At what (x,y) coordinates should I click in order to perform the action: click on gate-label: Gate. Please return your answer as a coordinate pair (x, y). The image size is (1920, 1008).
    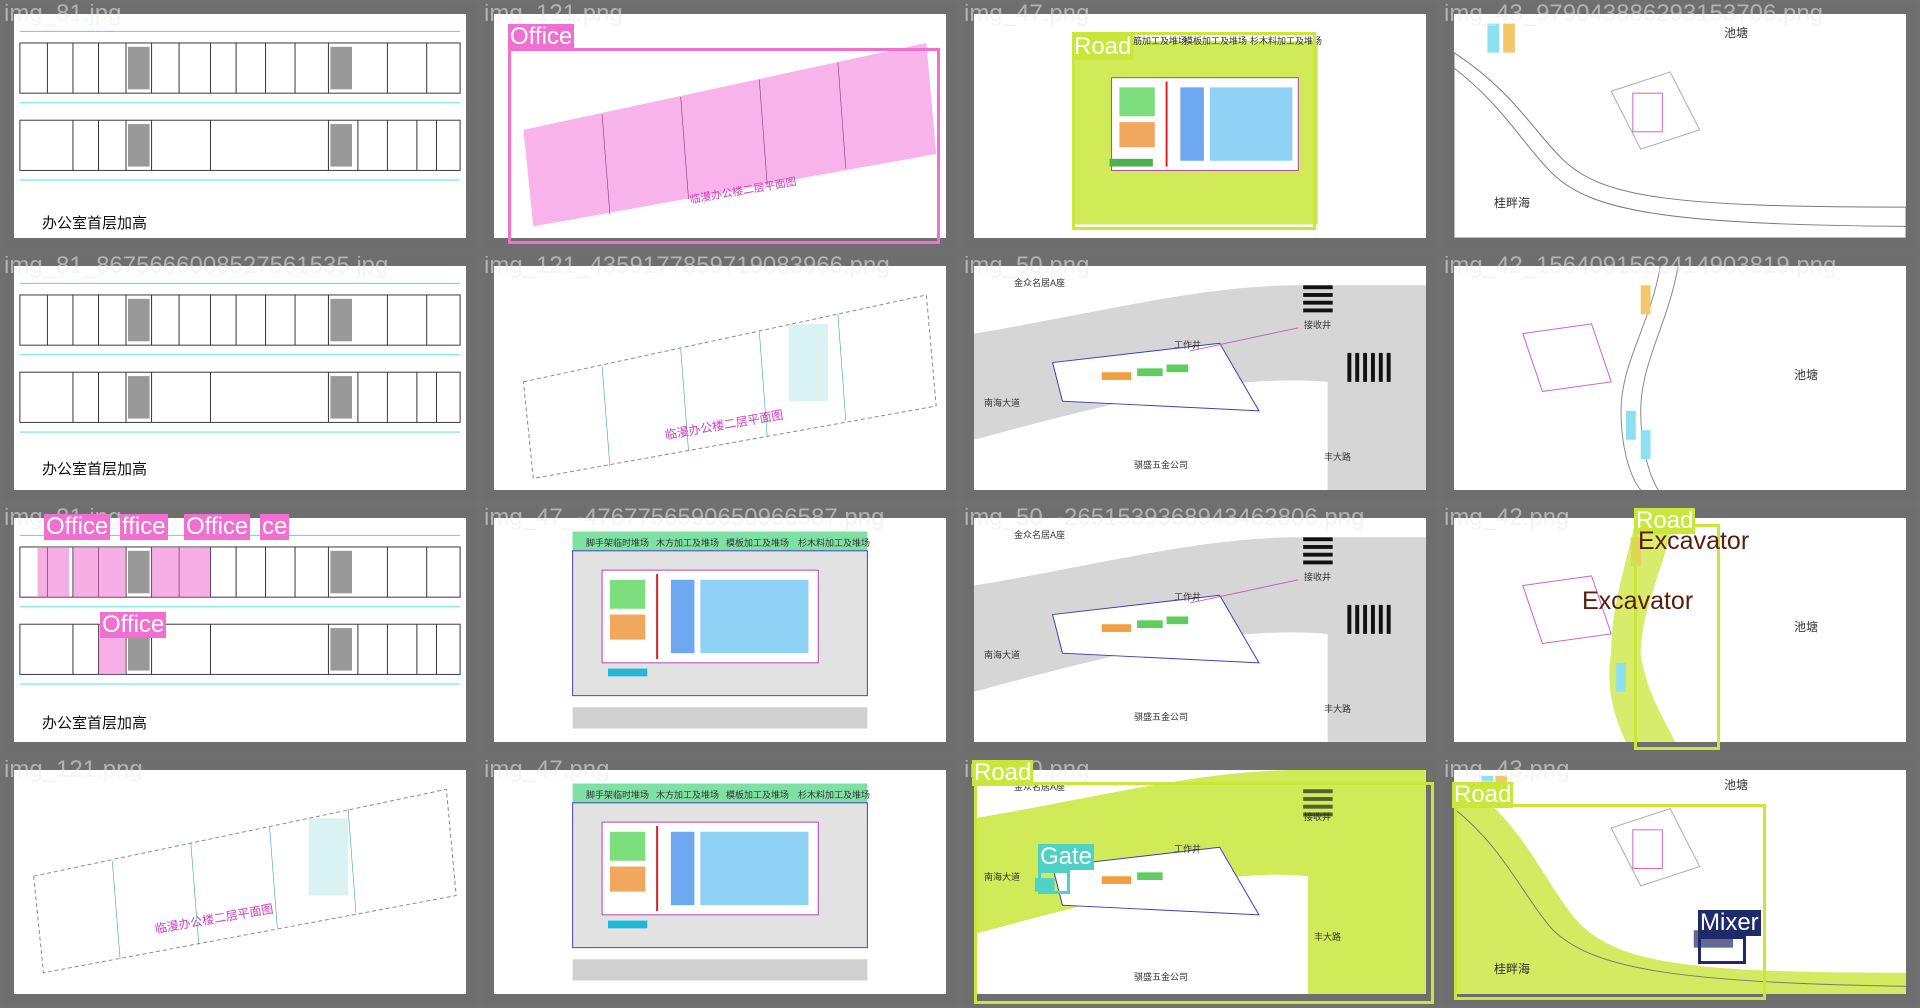
    Looking at the image, I should click on (1066, 856).